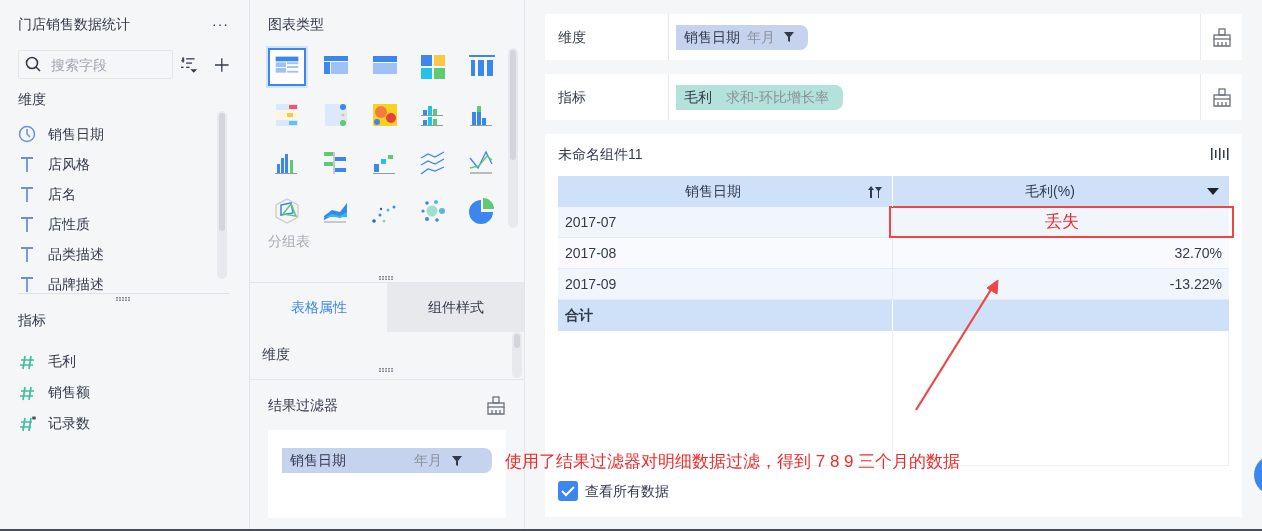  Describe the element at coordinates (32, 320) in the screenshot. I see `section-title: 指标` at that location.